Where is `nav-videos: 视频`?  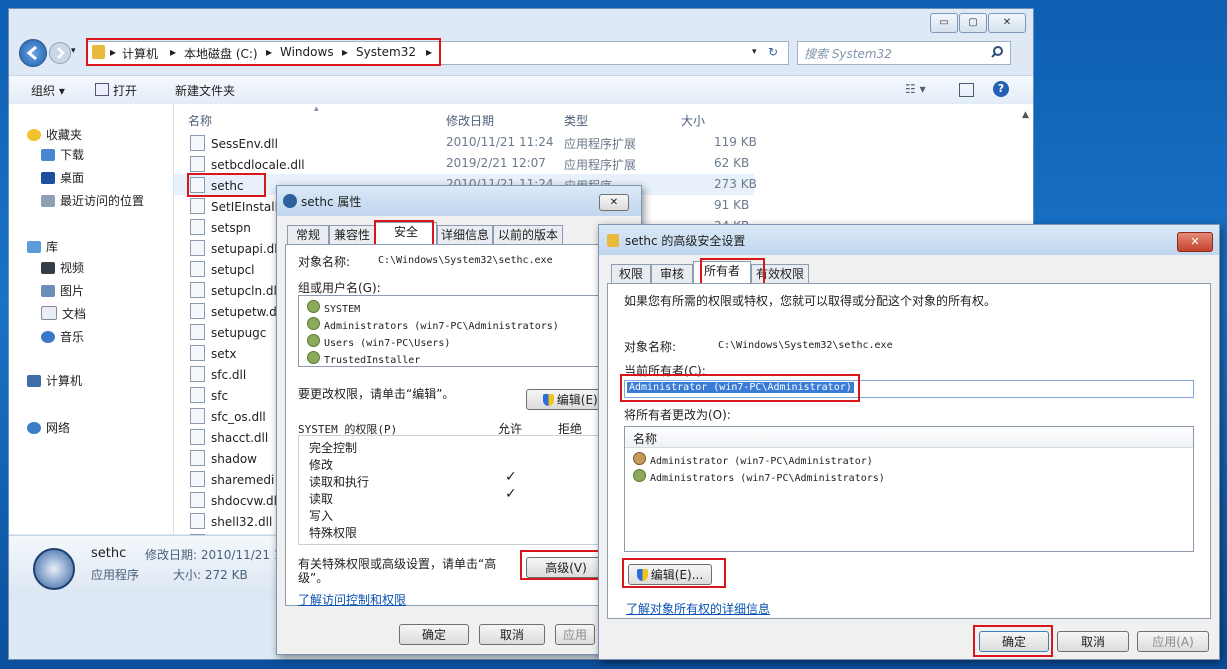
nav-videos: 视频 is located at coordinates (62, 267).